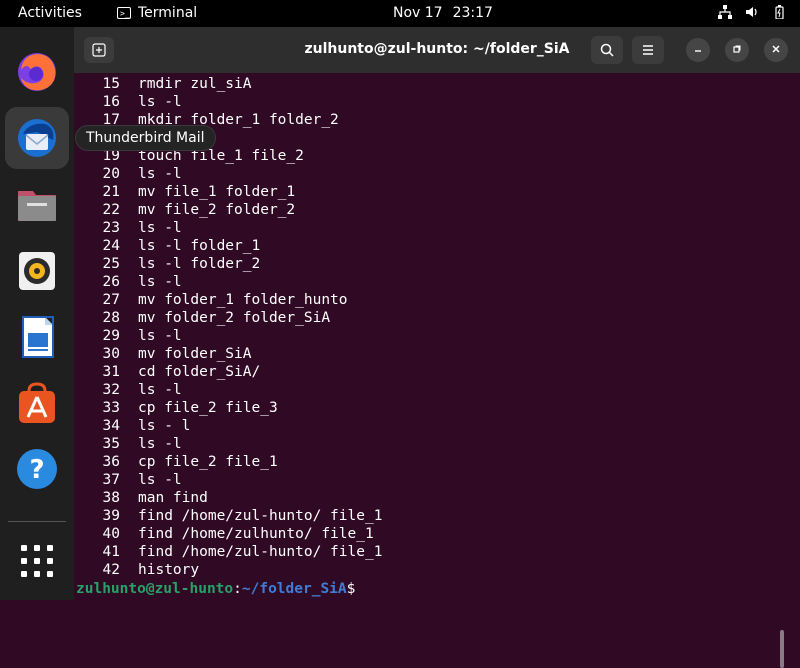 The height and width of the screenshot is (668, 800). What do you see at coordinates (199, 372) in the screenshot?
I see `history-command: cd folder_SiA/` at bounding box center [199, 372].